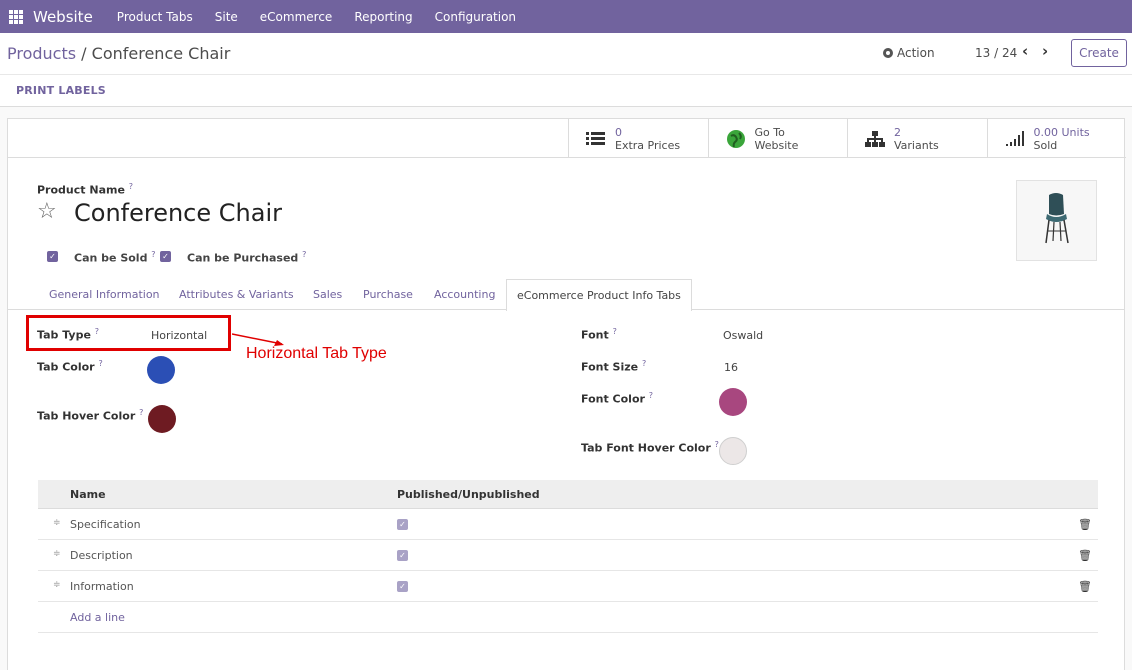 Image resolution: width=1132 pixels, height=670 pixels. What do you see at coordinates (81, 190) in the screenshot?
I see `product-name-label-text: Product Name` at bounding box center [81, 190].